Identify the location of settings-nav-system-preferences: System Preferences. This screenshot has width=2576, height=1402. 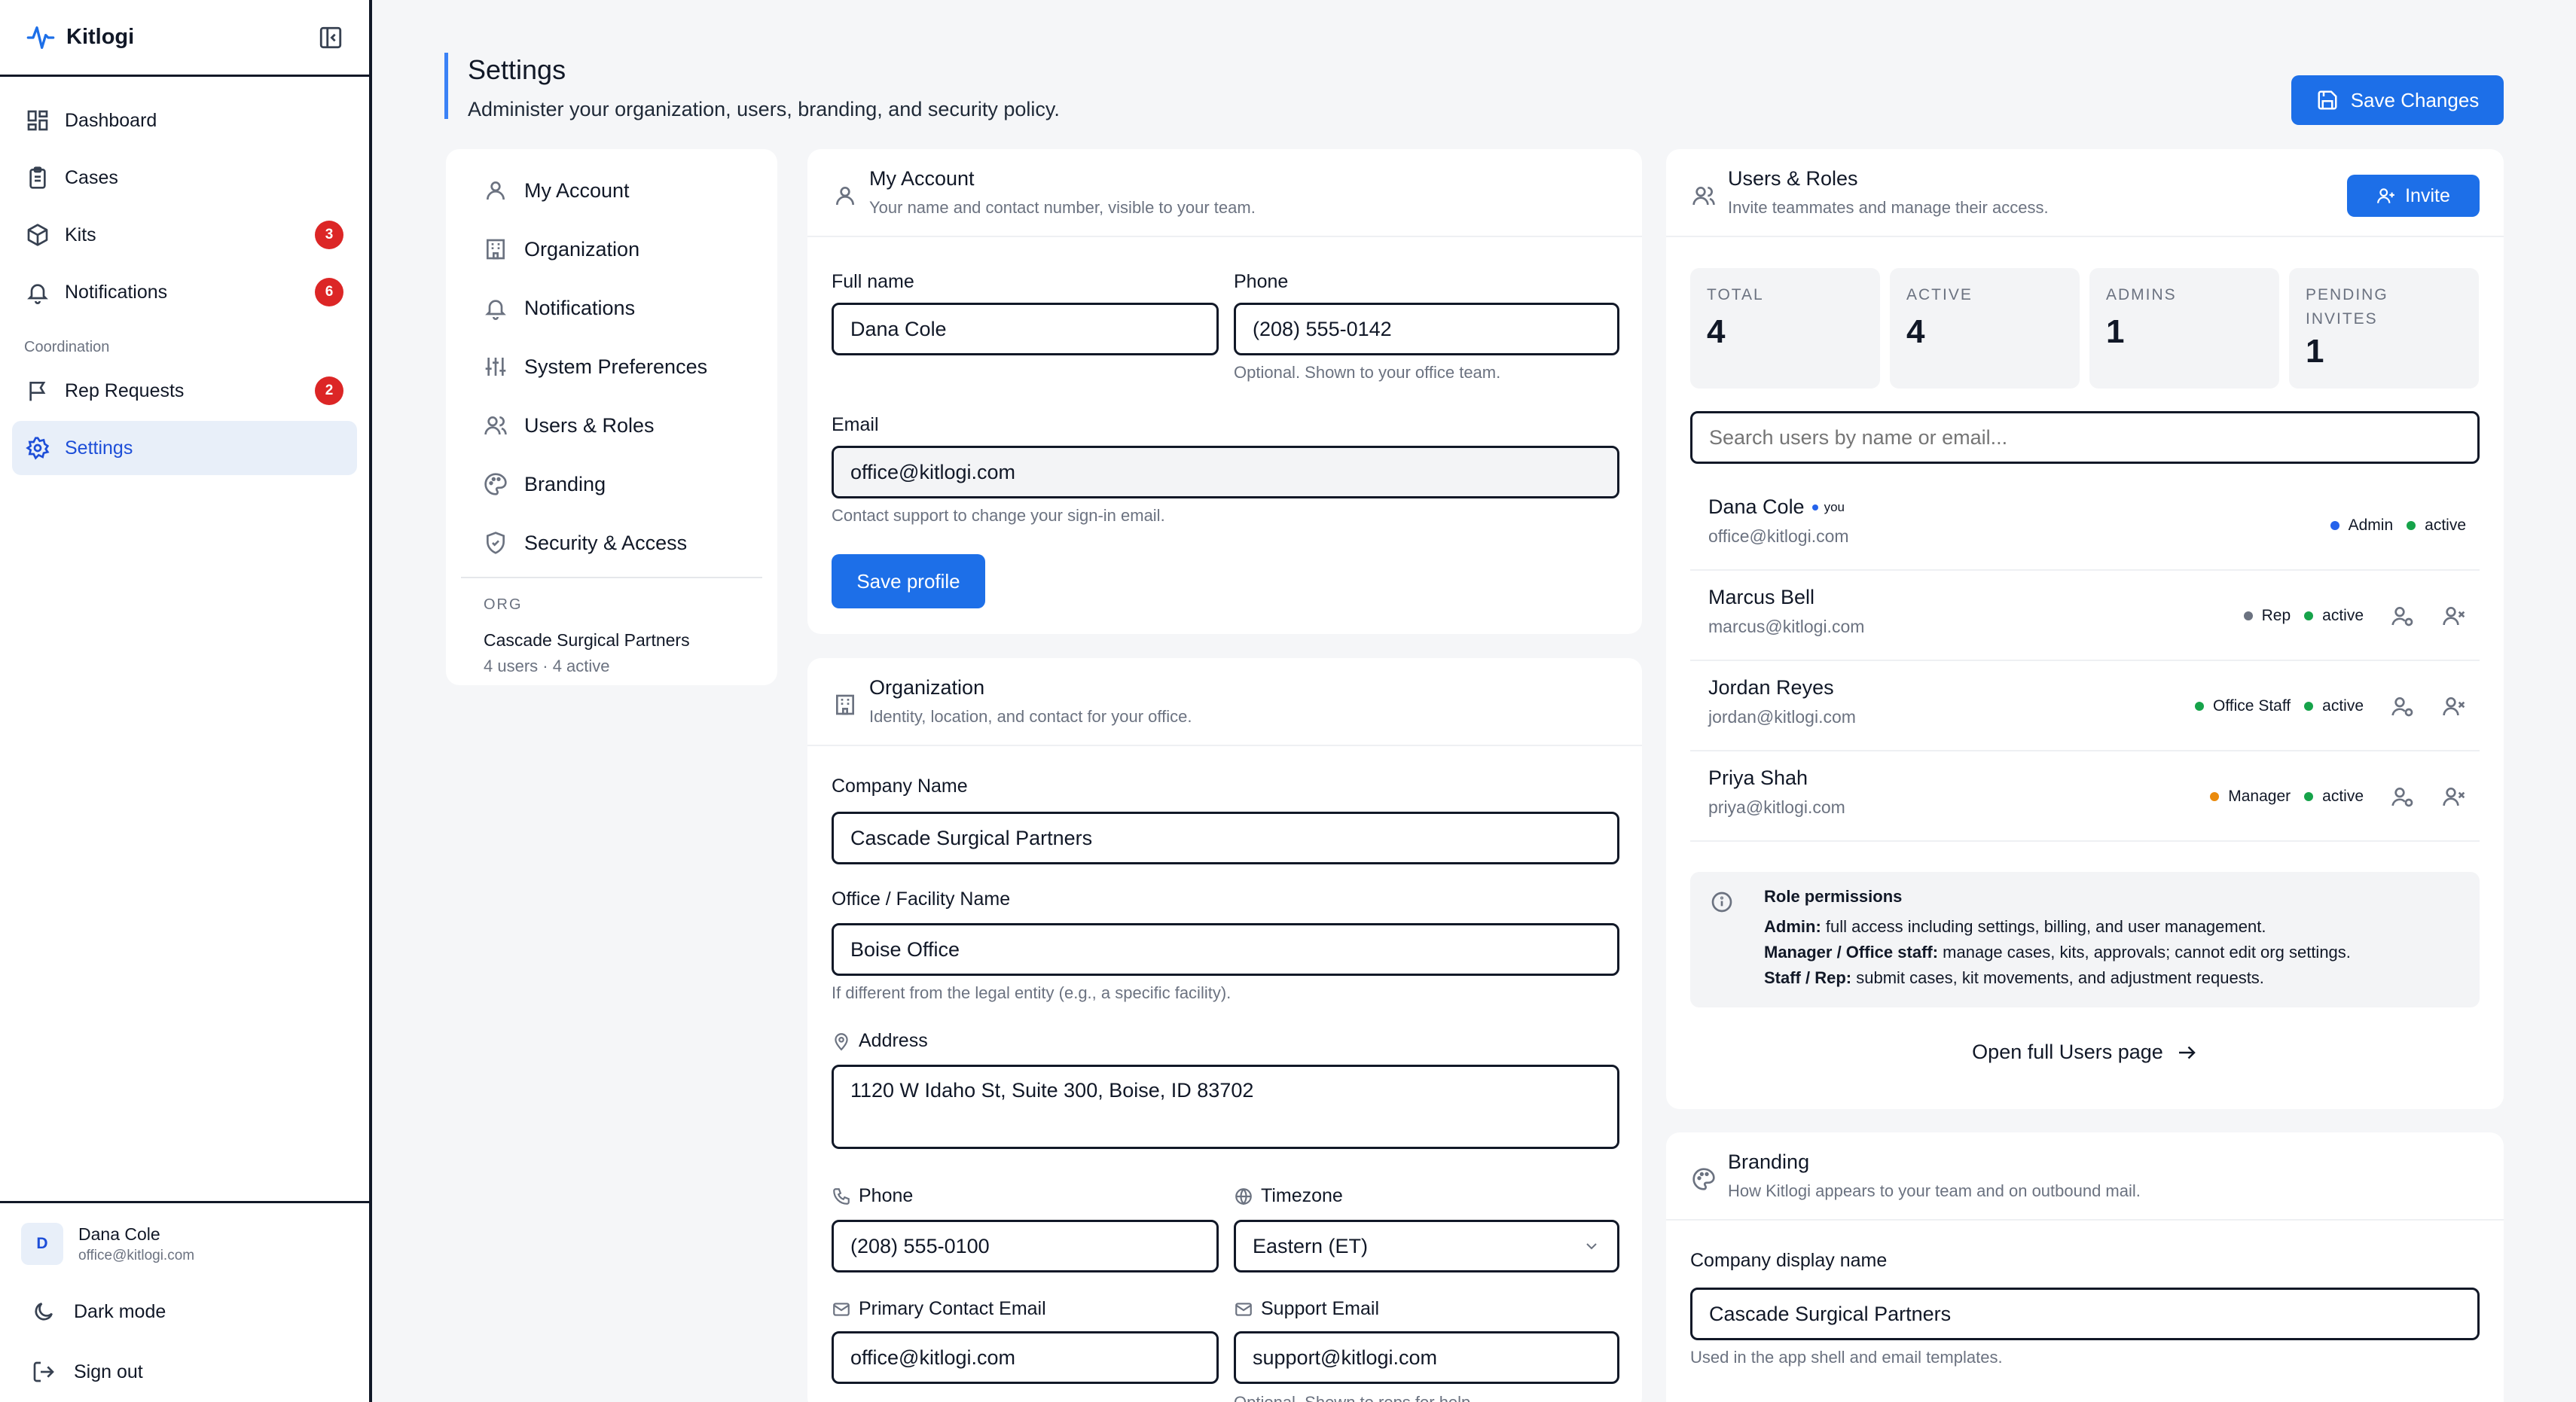
(612, 366).